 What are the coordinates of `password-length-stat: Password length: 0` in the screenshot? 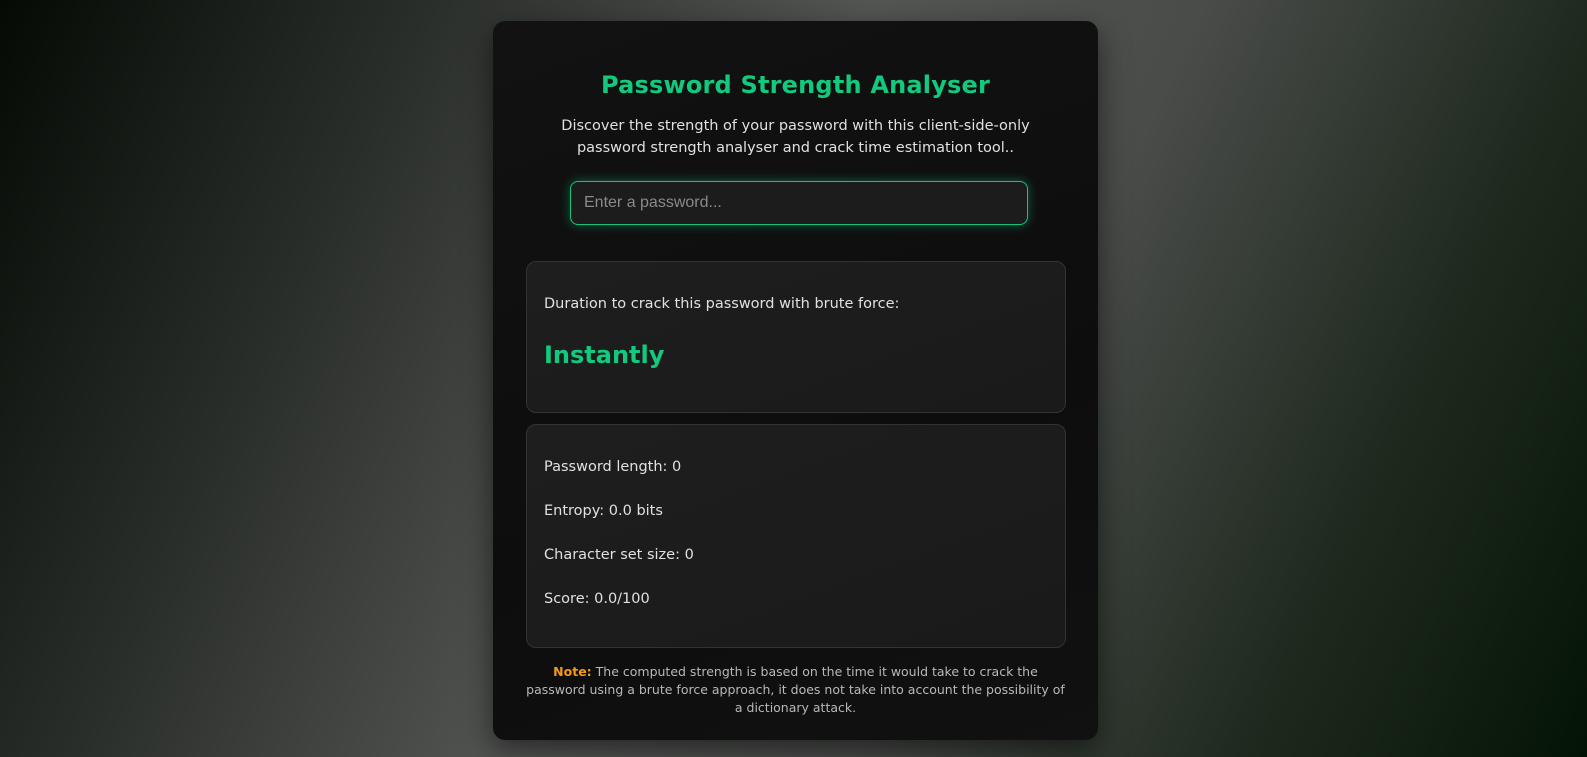 It's located at (613, 467).